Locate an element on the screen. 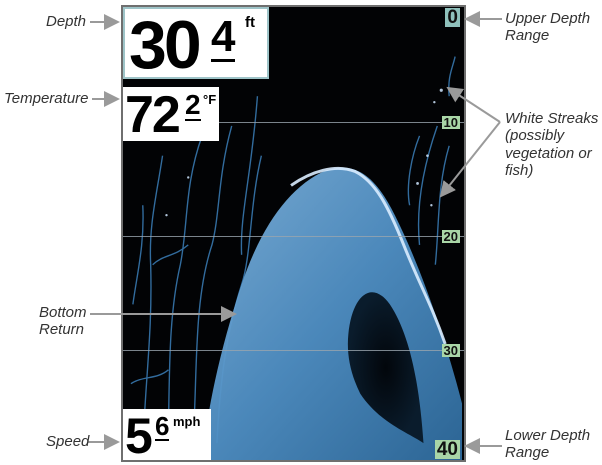  depth-scale-30: 30 is located at coordinates (450, 350).